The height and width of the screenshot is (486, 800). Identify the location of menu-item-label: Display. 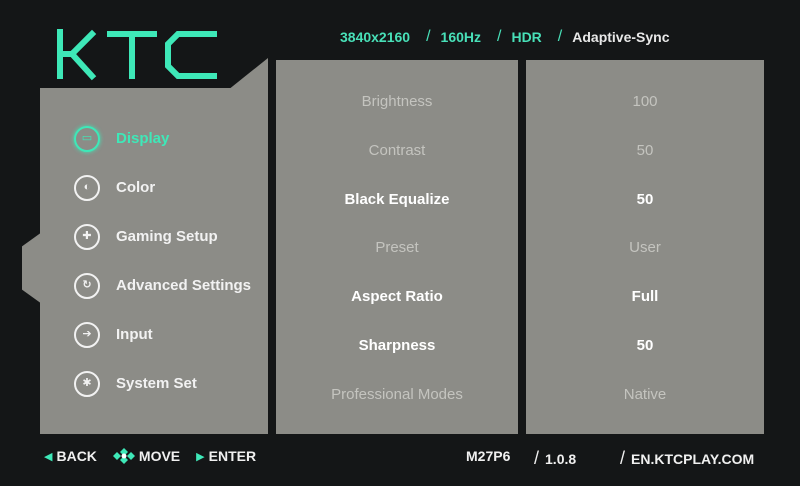
(143, 138).